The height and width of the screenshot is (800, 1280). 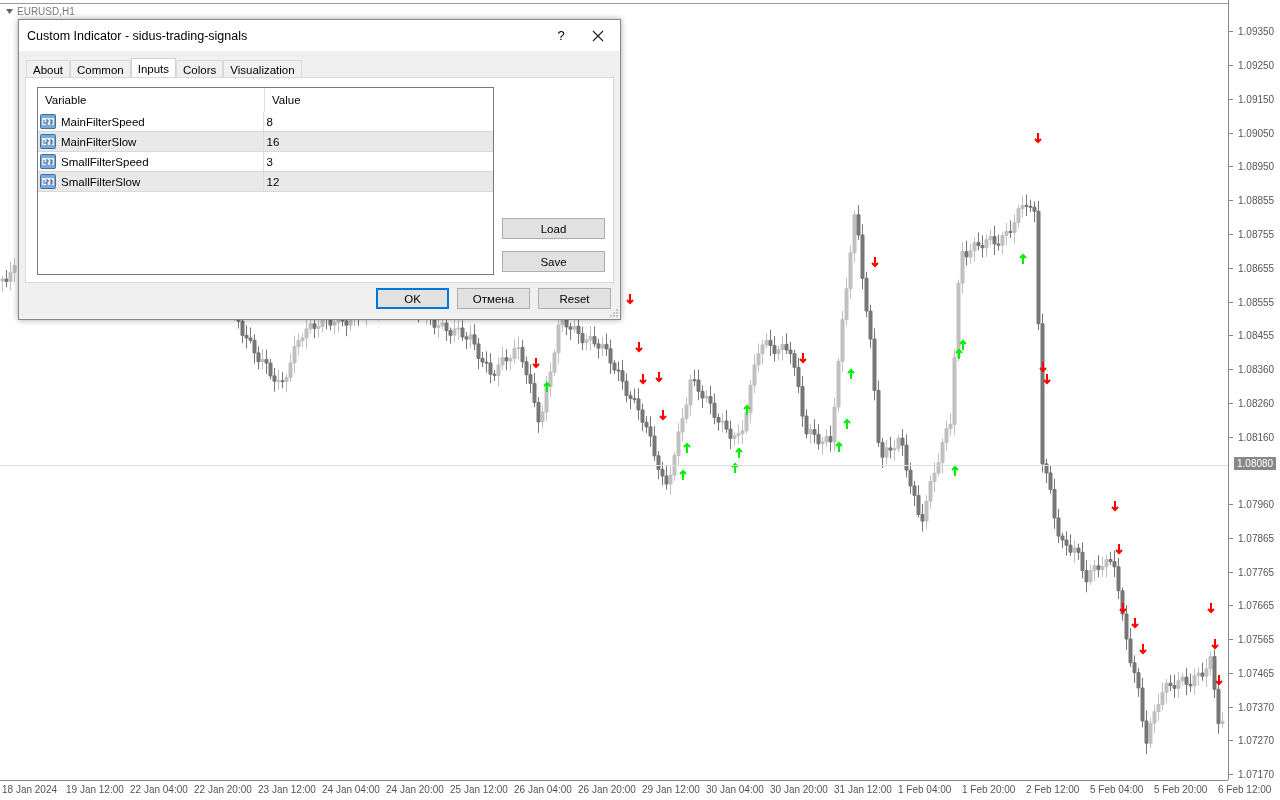 I want to click on save-button: Save, so click(x=553, y=261).